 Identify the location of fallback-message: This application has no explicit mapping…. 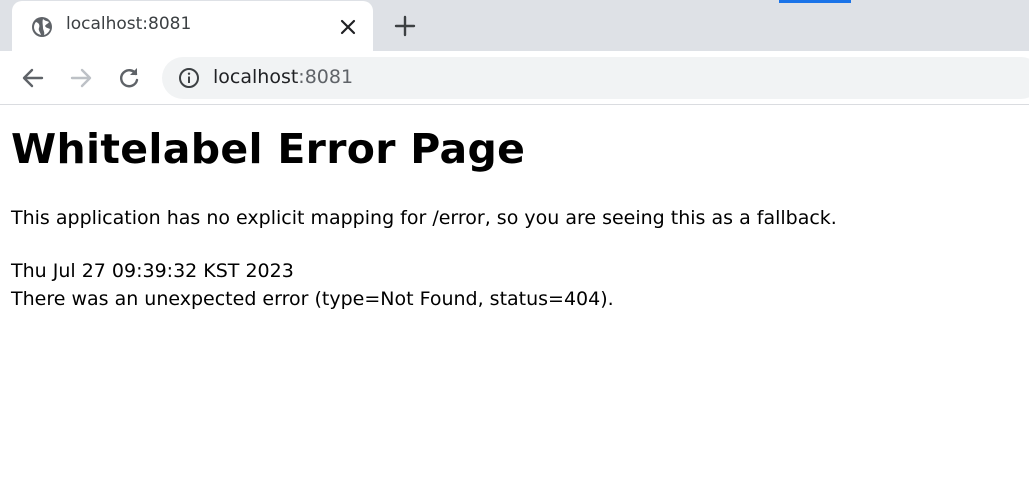
(424, 218).